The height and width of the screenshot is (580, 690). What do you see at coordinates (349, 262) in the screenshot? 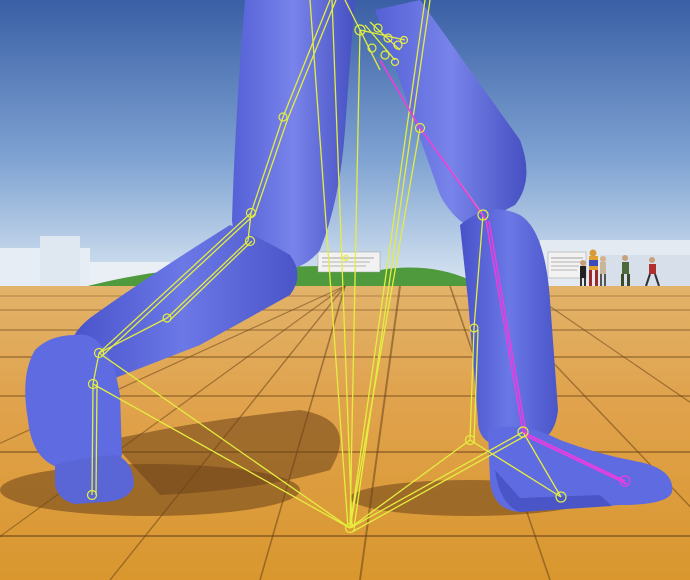
I see `left-info-sign` at bounding box center [349, 262].